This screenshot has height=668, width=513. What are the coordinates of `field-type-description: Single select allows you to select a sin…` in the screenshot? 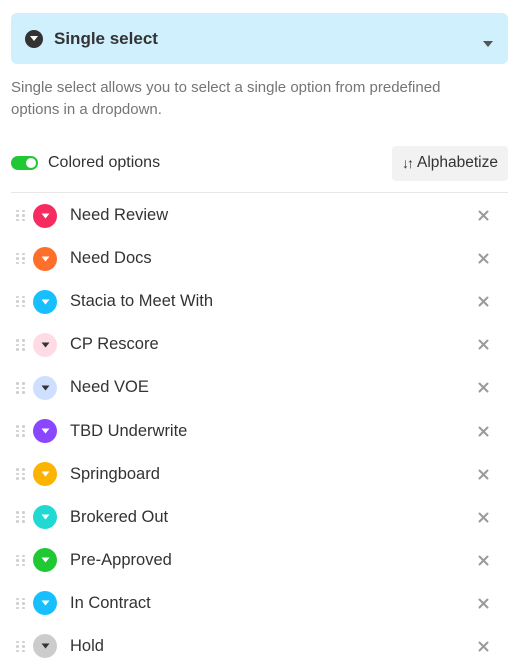 It's located at (226, 98).